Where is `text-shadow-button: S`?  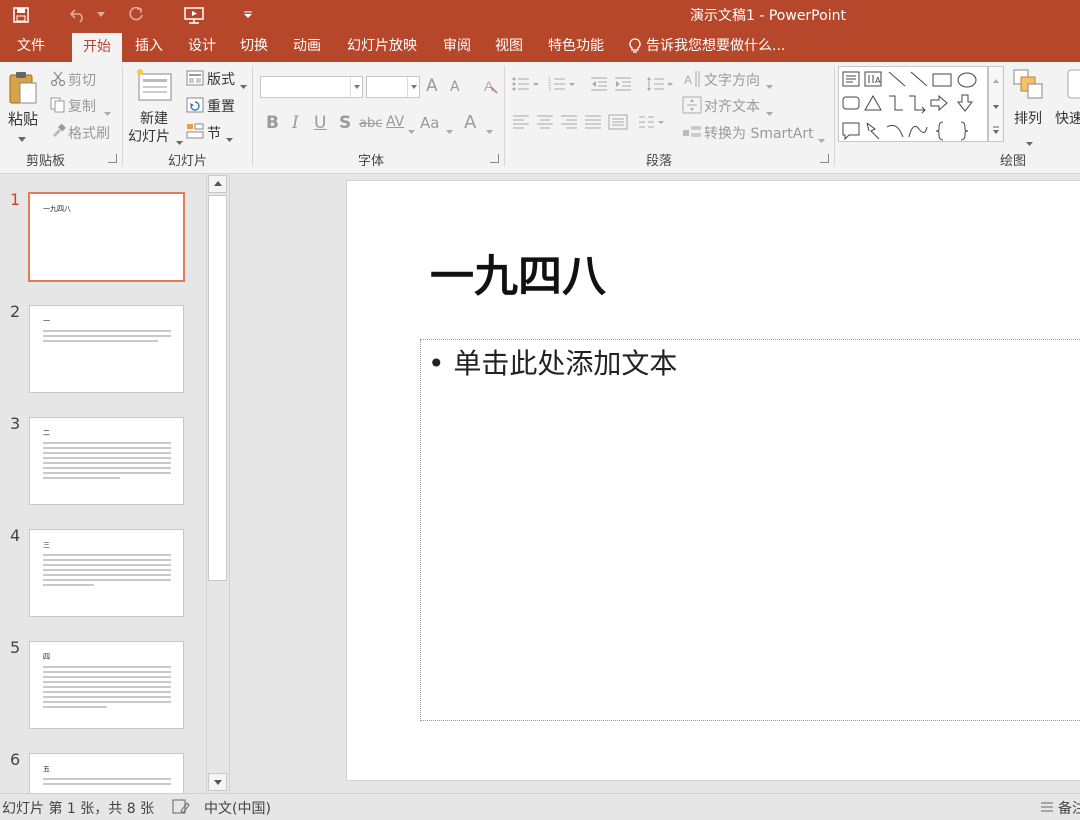 text-shadow-button: S is located at coordinates (345, 123).